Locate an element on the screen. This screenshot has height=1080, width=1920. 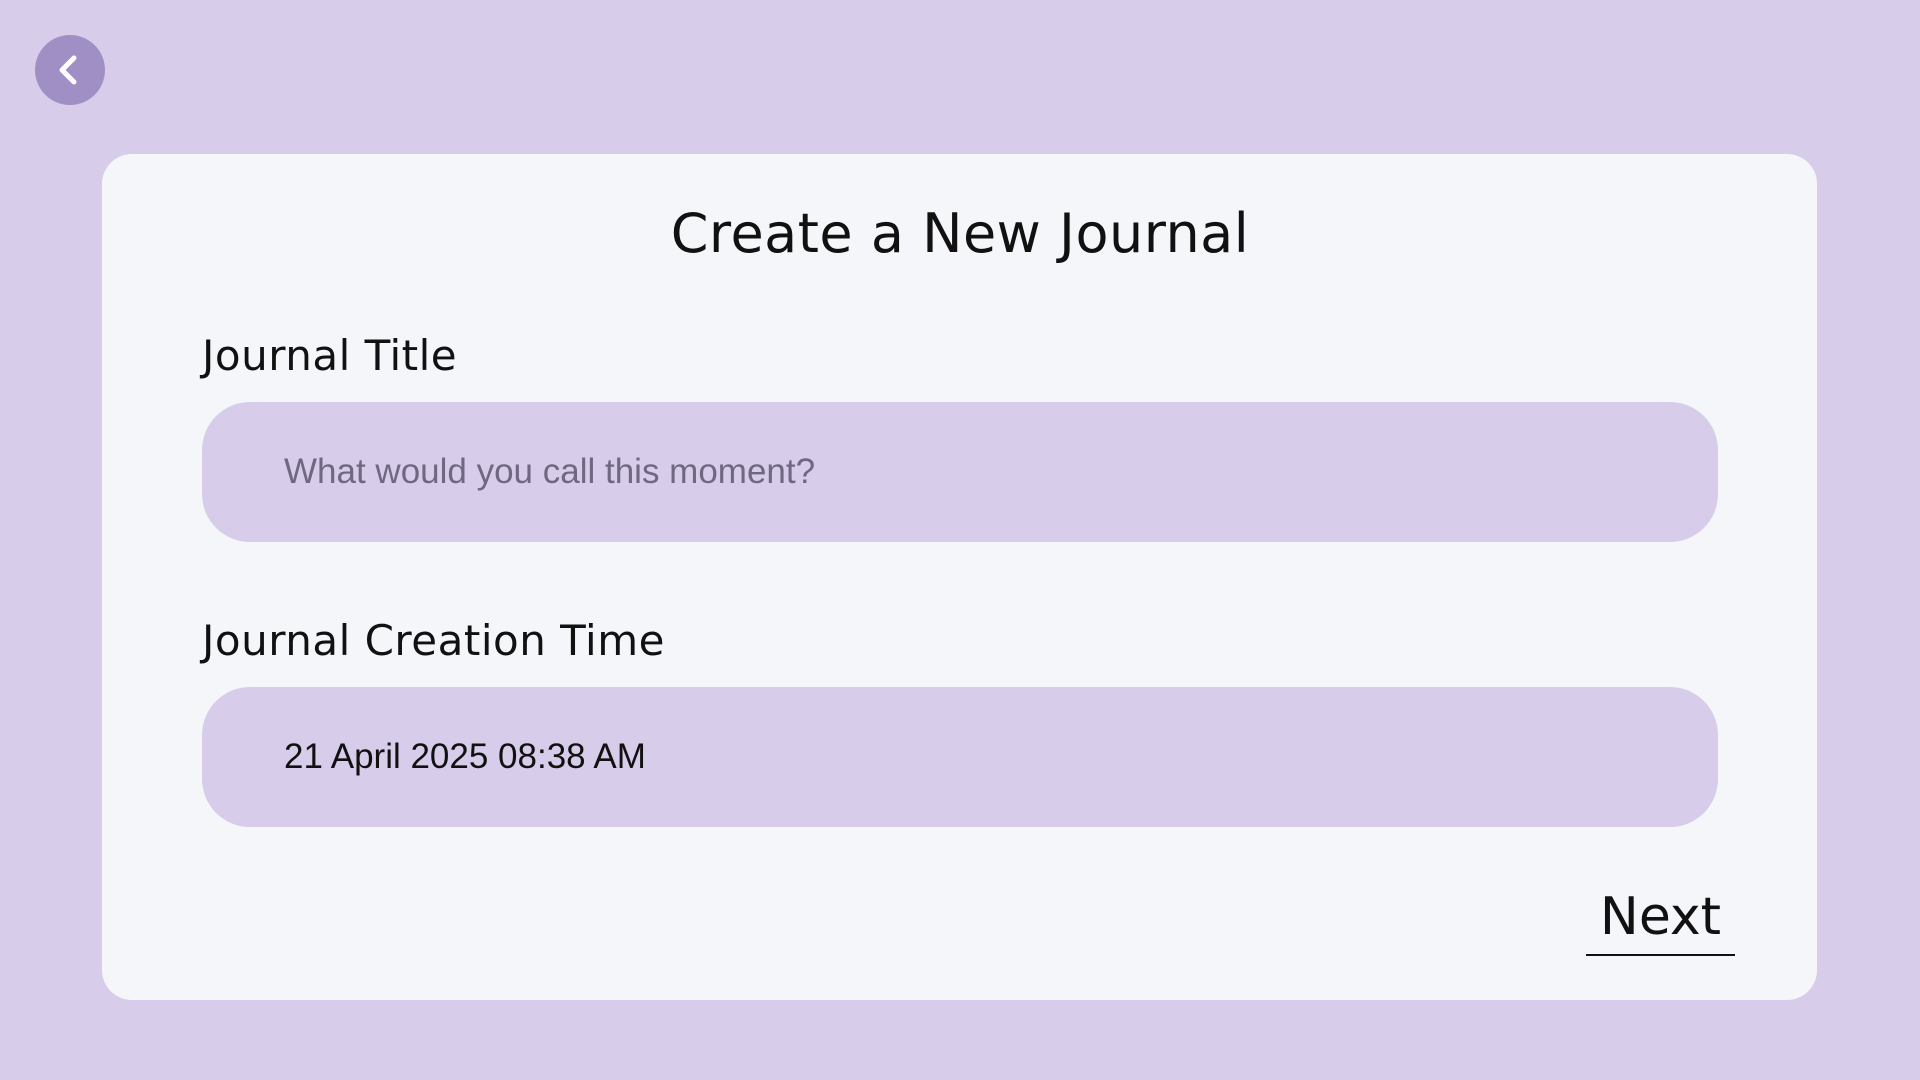
journal-title-input is located at coordinates (1001, 472).